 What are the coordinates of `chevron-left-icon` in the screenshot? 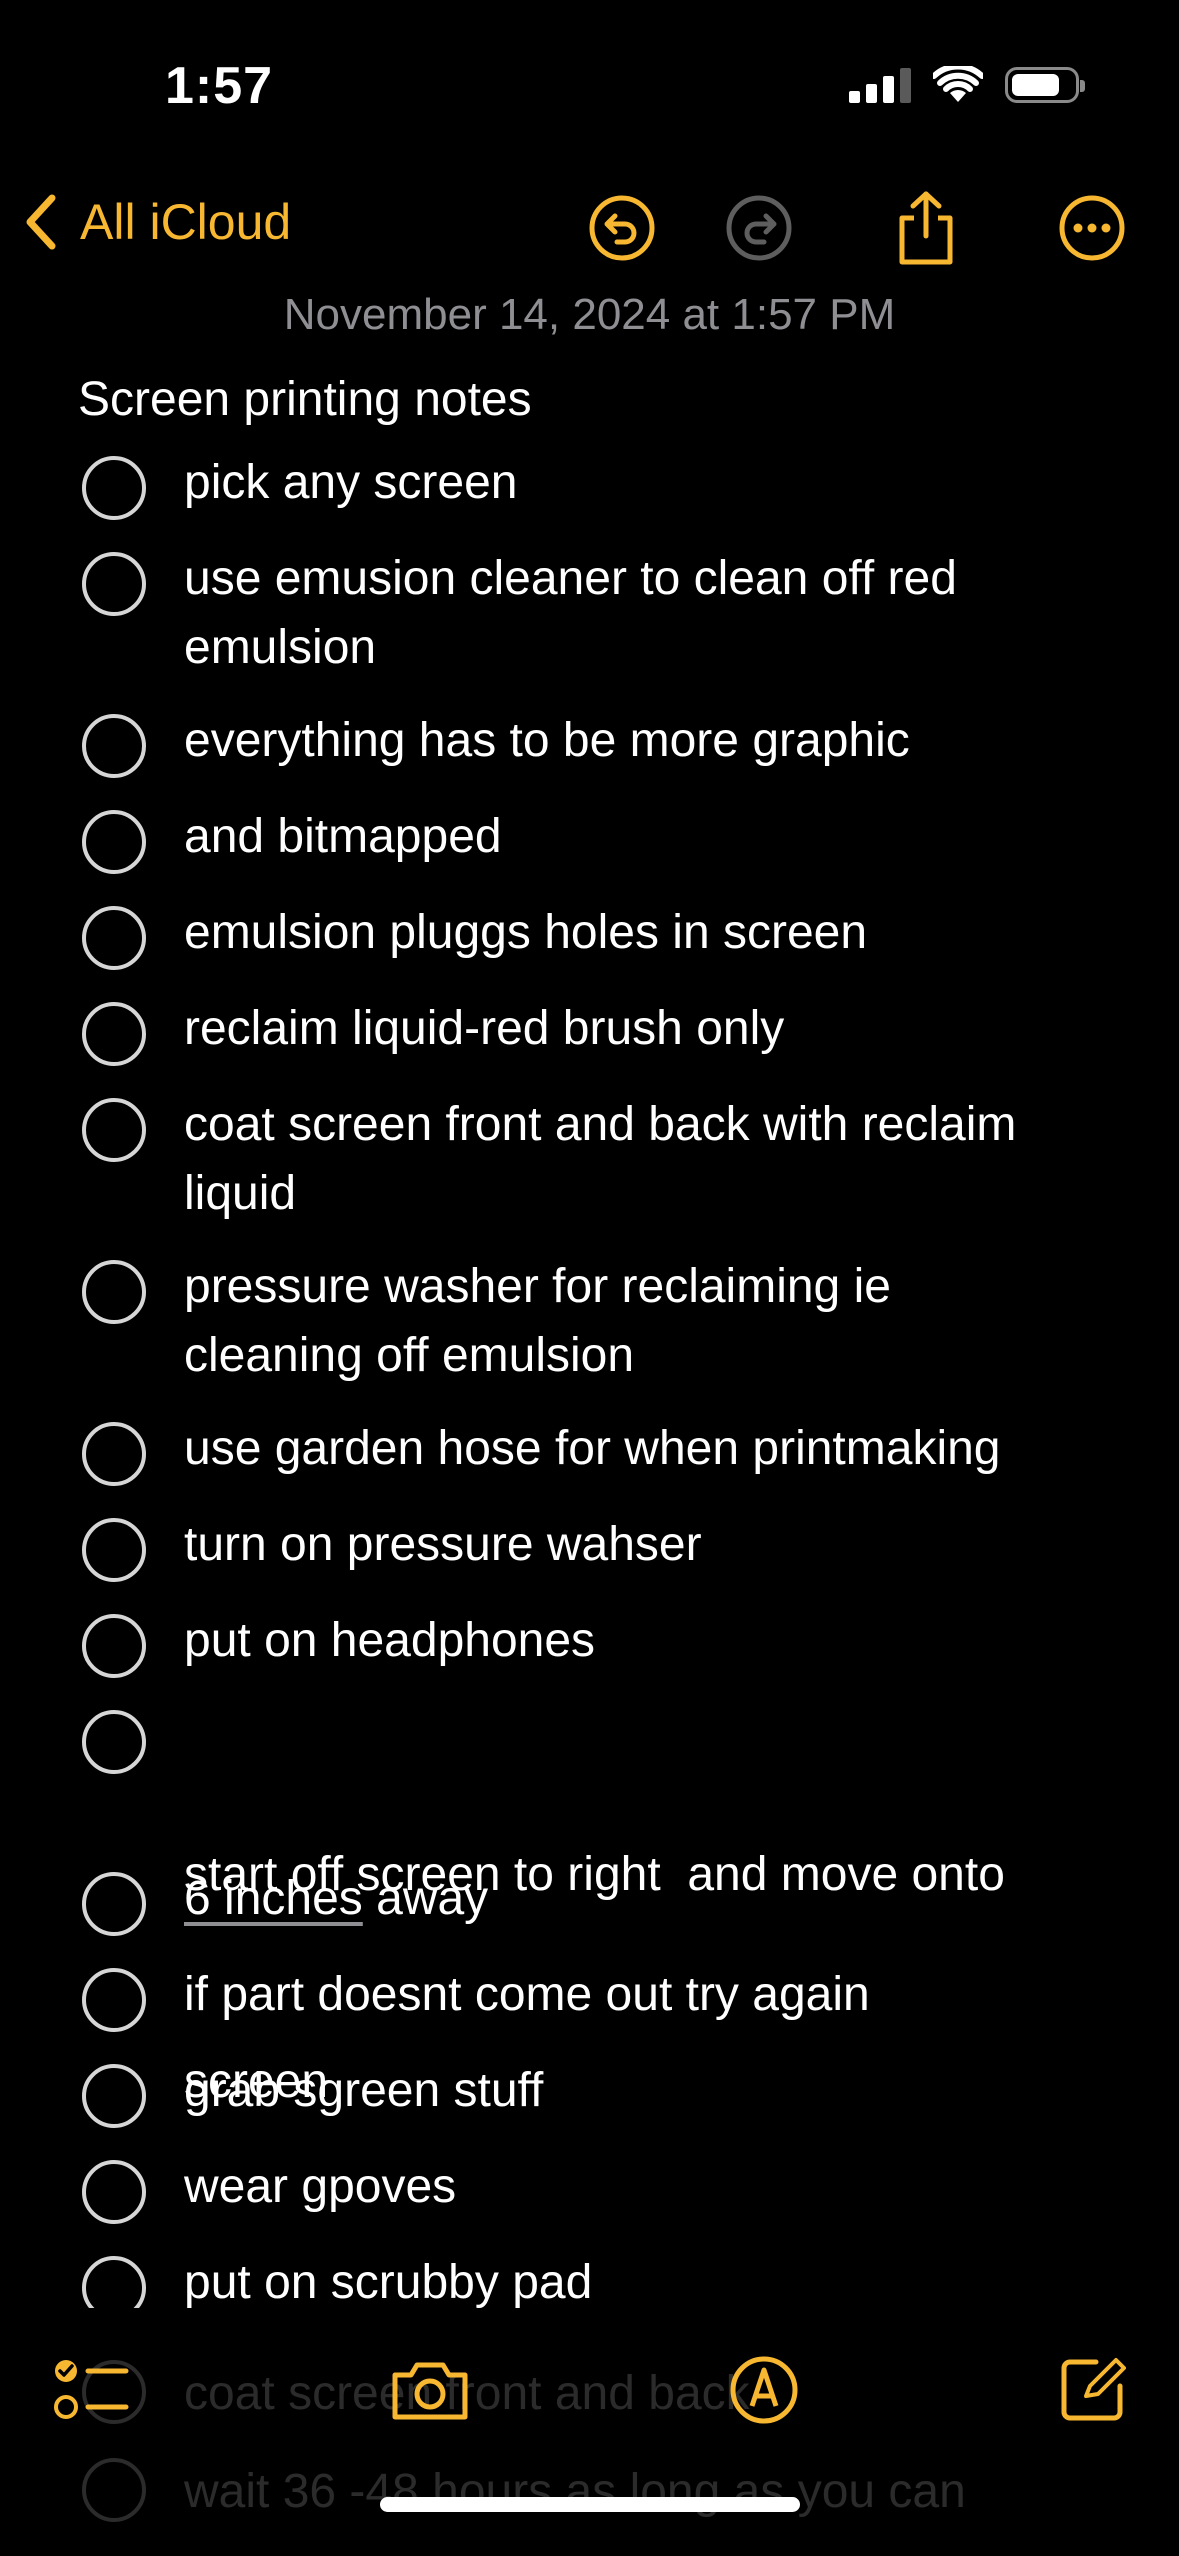 It's located at (41, 222).